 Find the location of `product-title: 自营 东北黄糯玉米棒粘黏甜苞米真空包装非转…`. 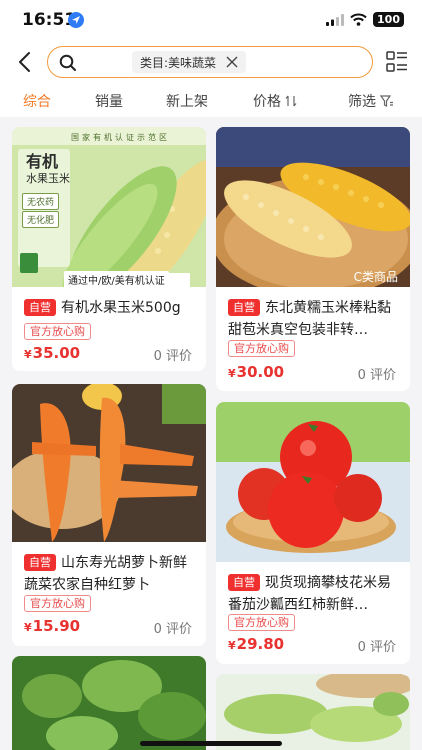

product-title: 自营 东北黄糯玉米棒粘黏甜苞米真空包装非转… is located at coordinates (314, 319).